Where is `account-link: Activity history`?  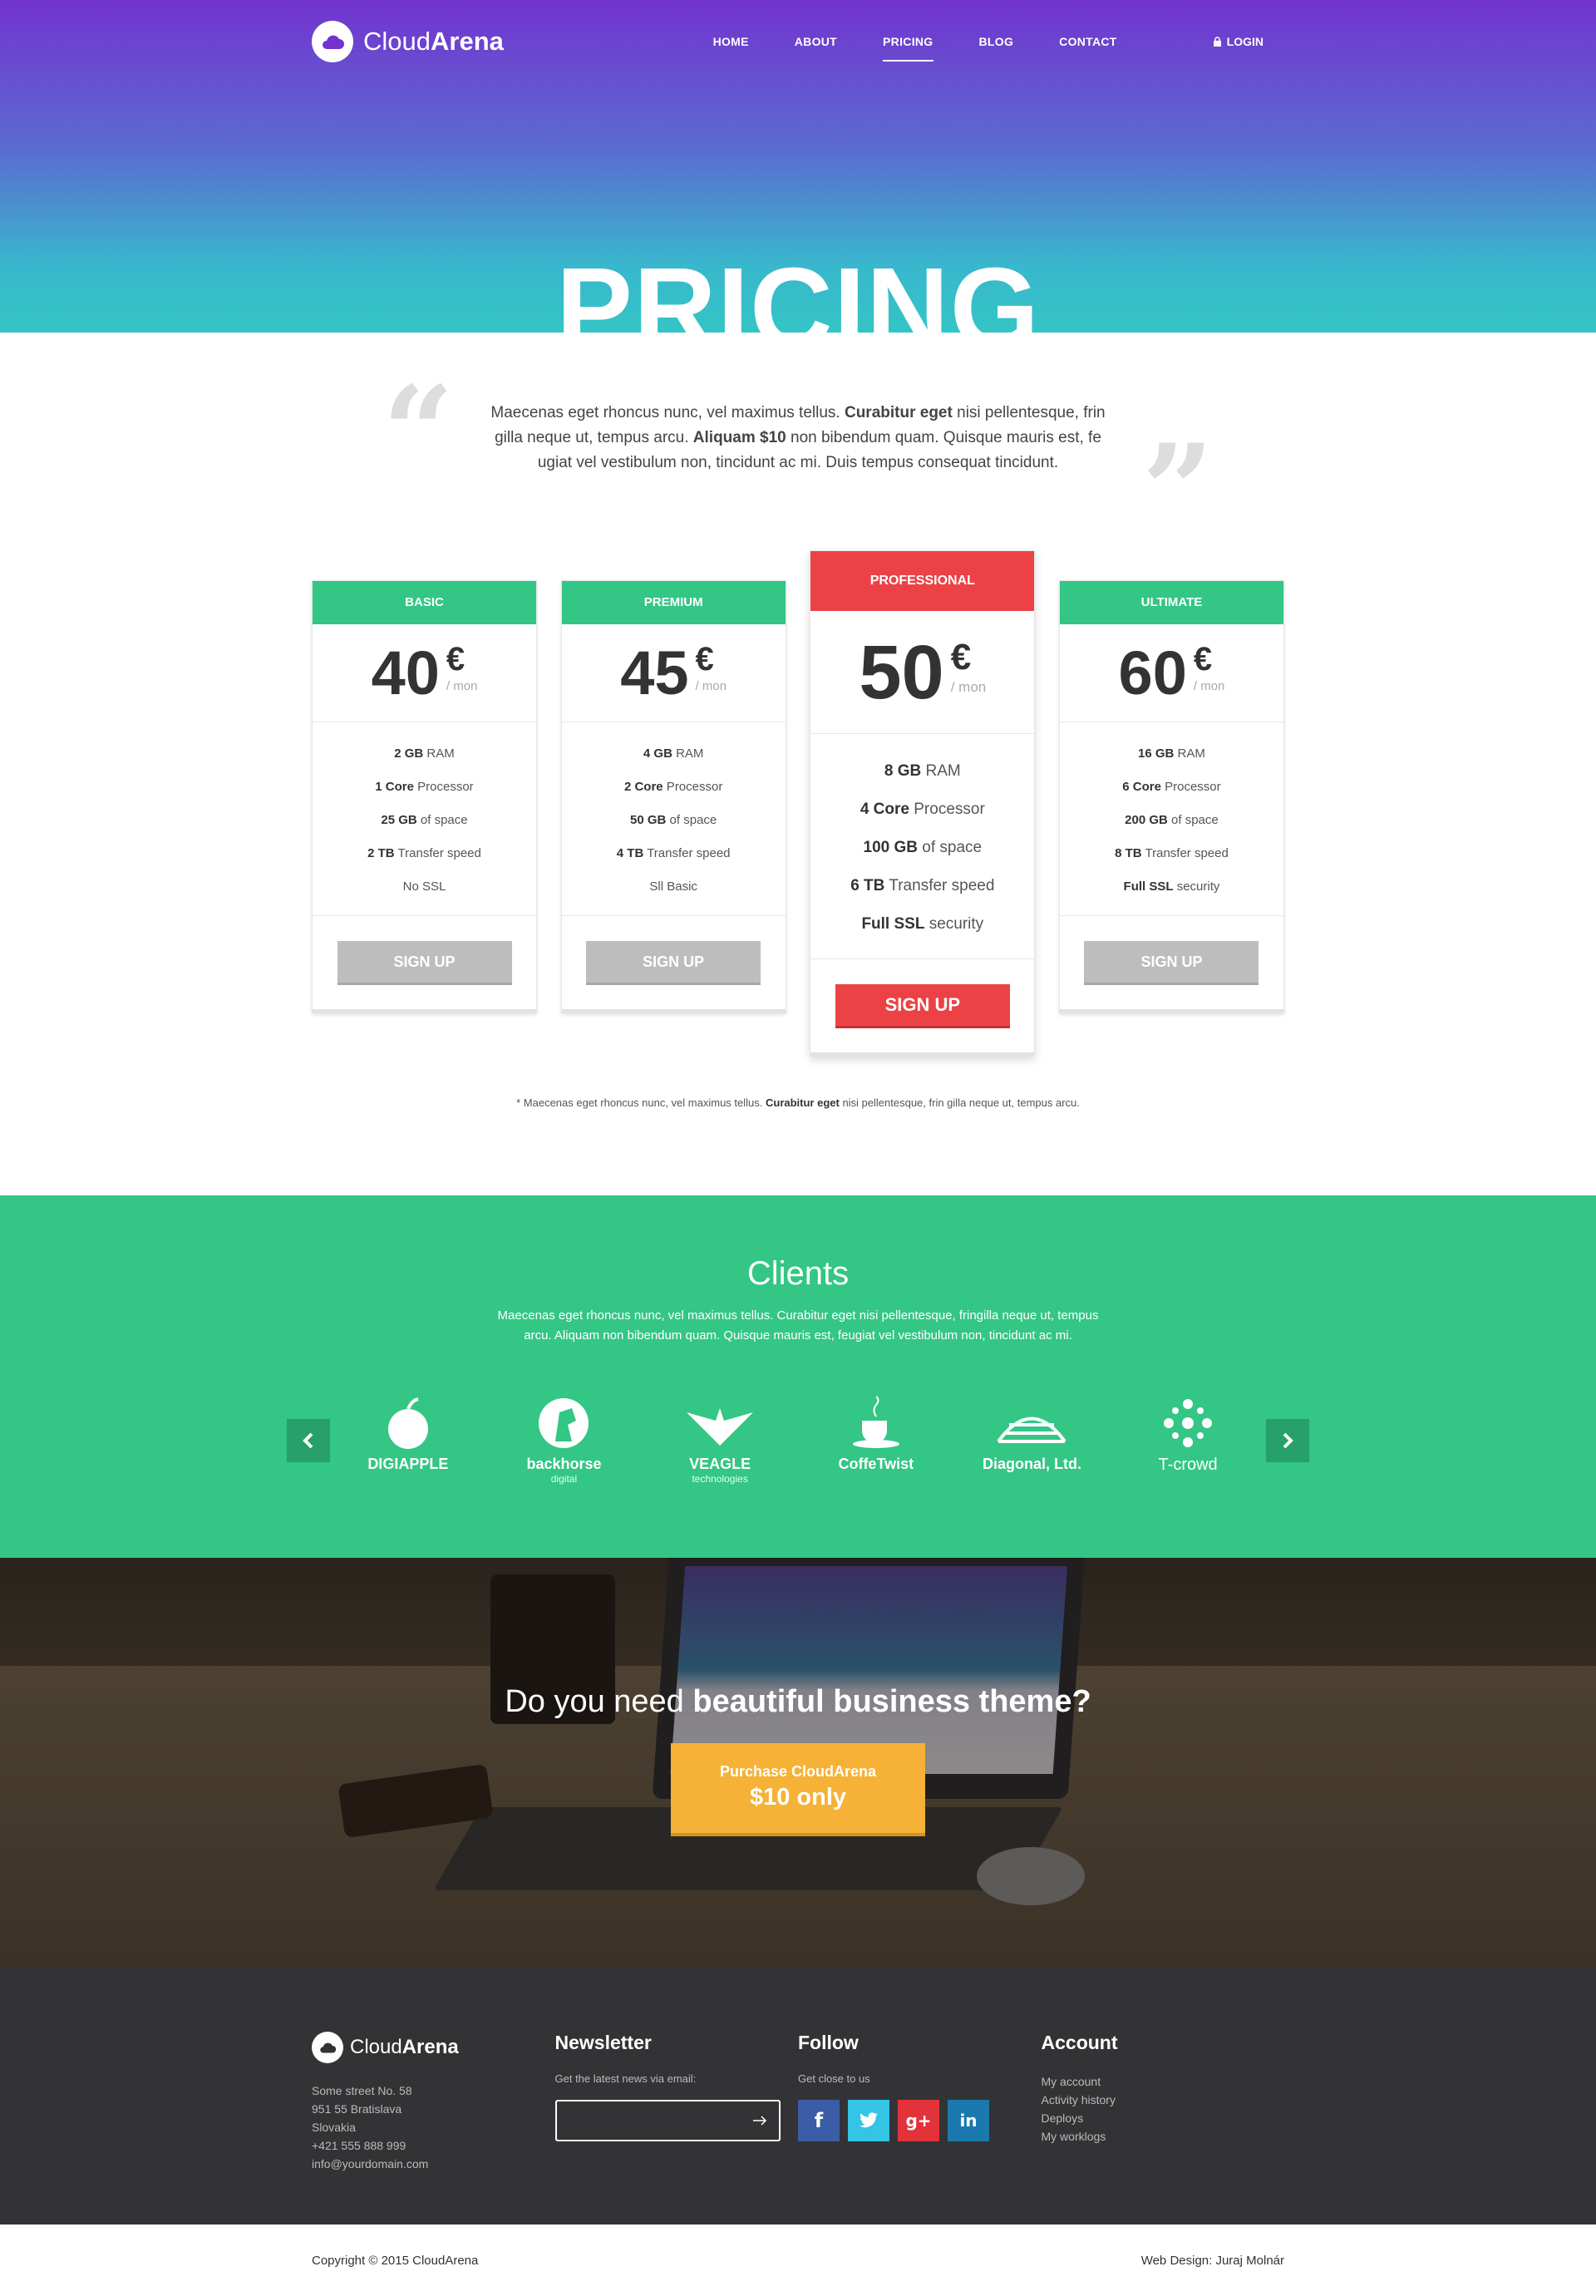 account-link: Activity history is located at coordinates (1163, 2100).